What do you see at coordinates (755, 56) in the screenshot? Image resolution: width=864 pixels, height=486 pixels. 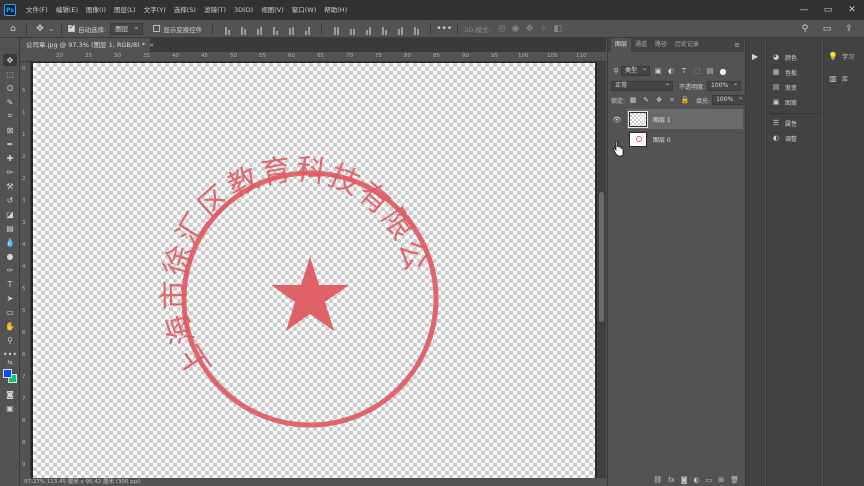 I see `play-icon: ▶` at bounding box center [755, 56].